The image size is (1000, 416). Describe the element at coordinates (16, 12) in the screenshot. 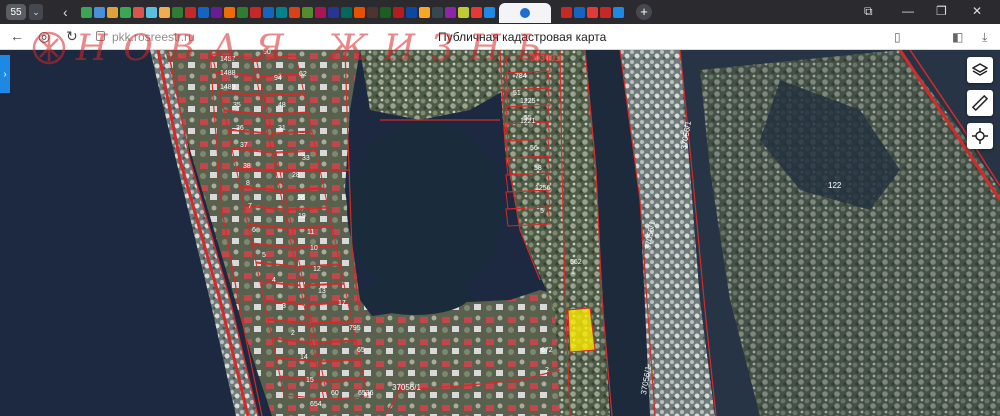

I see `tab-counter: 55` at that location.